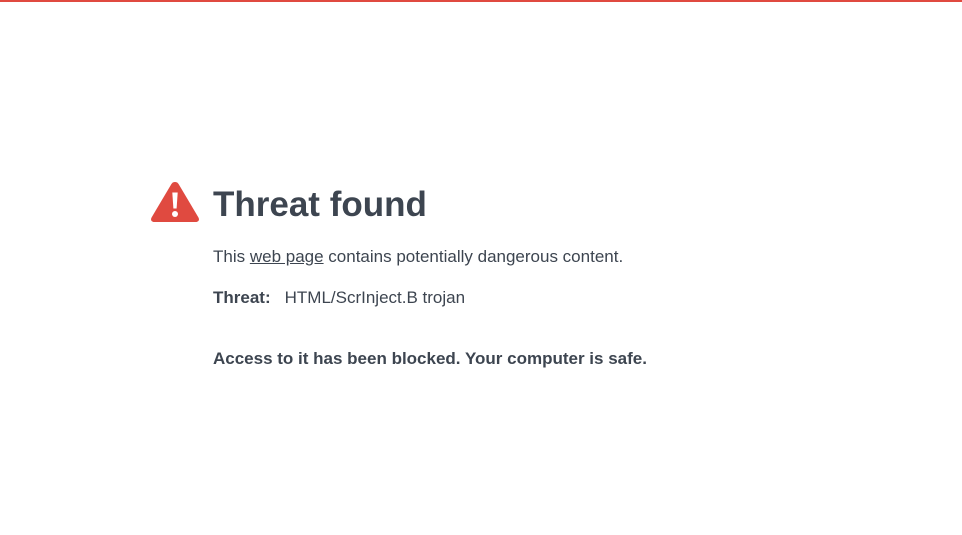 This screenshot has height=535, width=962. What do you see at coordinates (375, 297) in the screenshot?
I see `threat-name: HTML/ScrInject.B trojan` at bounding box center [375, 297].